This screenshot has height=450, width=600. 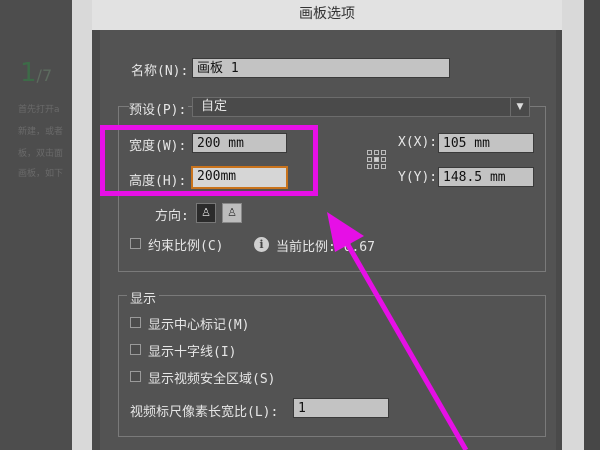 I want to click on x-input: 105 mm, so click(x=486, y=143).